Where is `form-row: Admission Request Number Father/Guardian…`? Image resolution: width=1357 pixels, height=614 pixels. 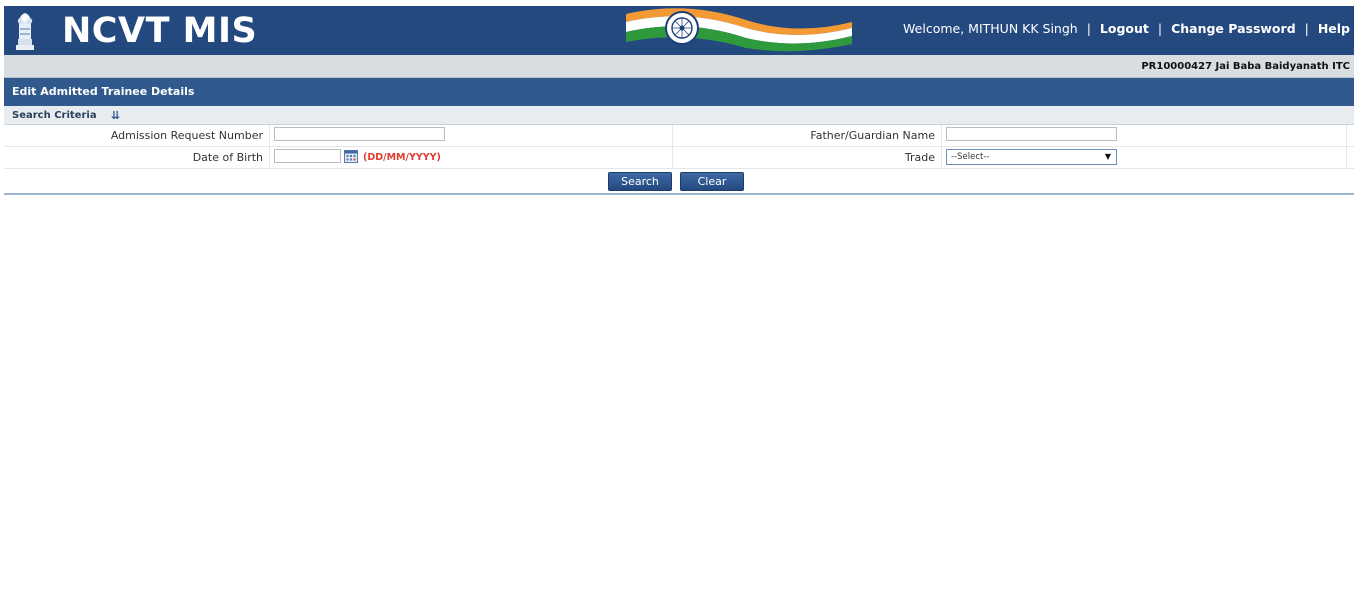 form-row: Admission Request Number Father/Guardian… is located at coordinates (679, 136).